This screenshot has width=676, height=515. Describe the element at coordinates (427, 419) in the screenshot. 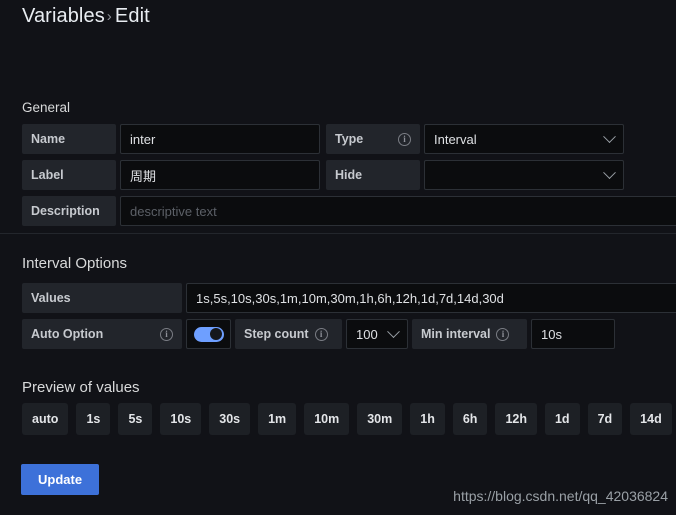

I see `preview-value-chip: 1h` at that location.